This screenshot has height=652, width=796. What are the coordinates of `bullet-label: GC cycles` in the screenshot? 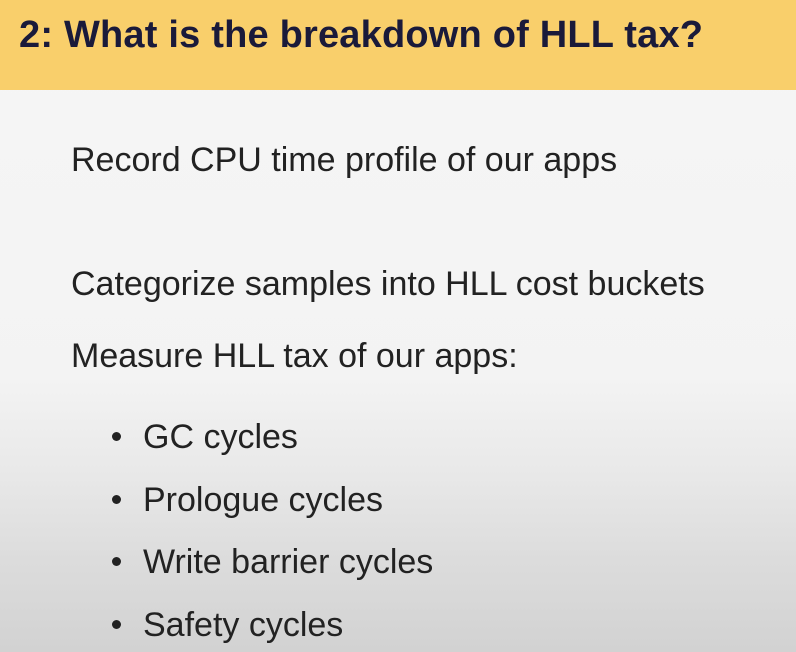 It's located at (220, 437).